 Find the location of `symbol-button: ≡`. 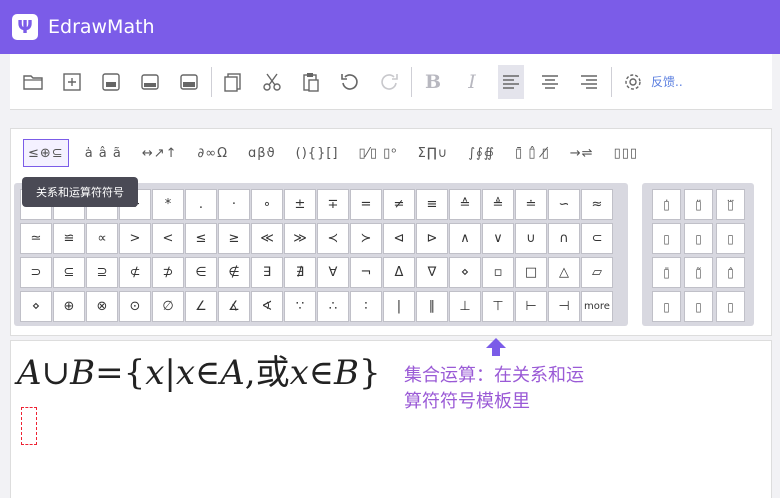

symbol-button: ≡ is located at coordinates (432, 204).